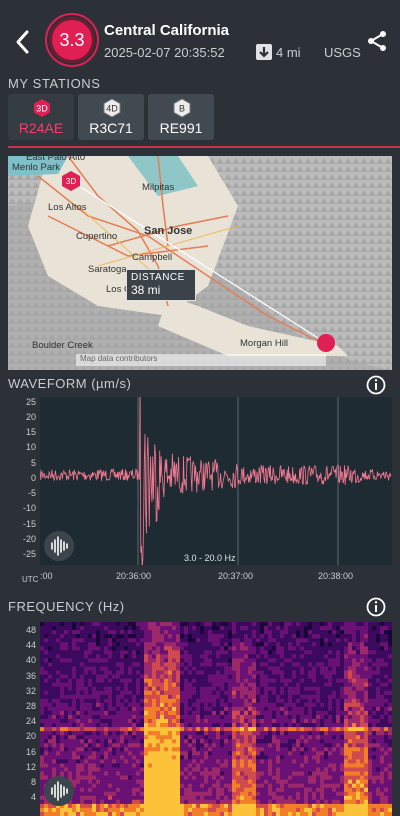 The height and width of the screenshot is (816, 400). What do you see at coordinates (326, 343) in the screenshot?
I see `epicenter-marker` at bounding box center [326, 343].